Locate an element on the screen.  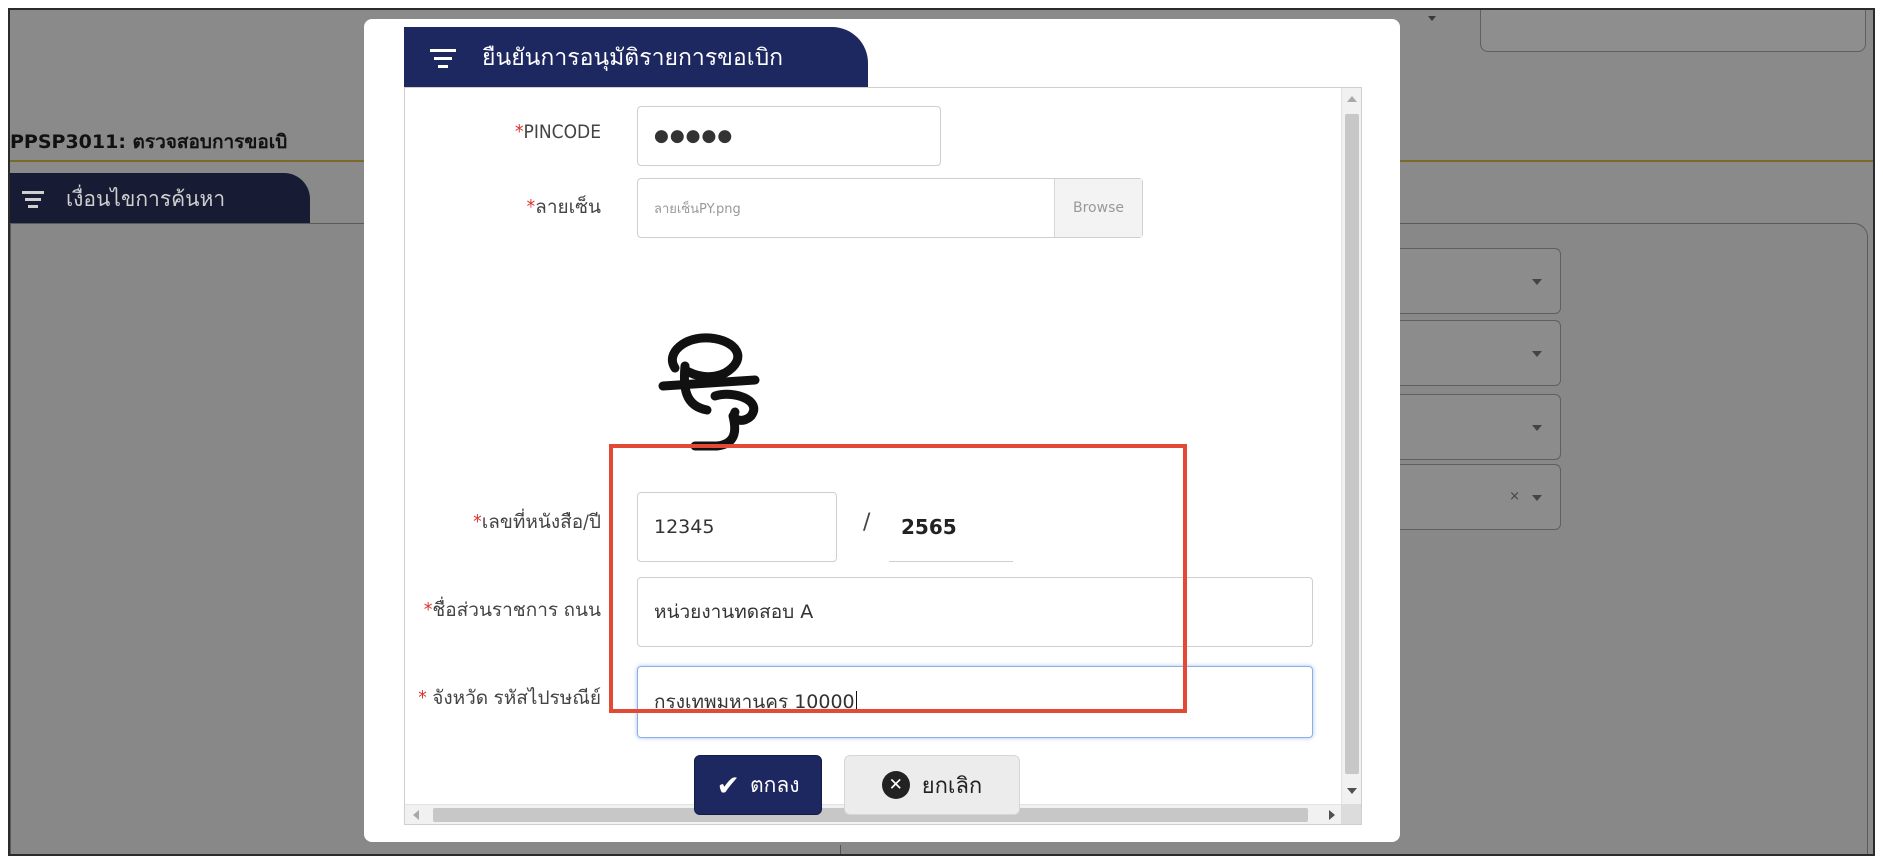
close-circle-icon: ✕ is located at coordinates (895, 785).